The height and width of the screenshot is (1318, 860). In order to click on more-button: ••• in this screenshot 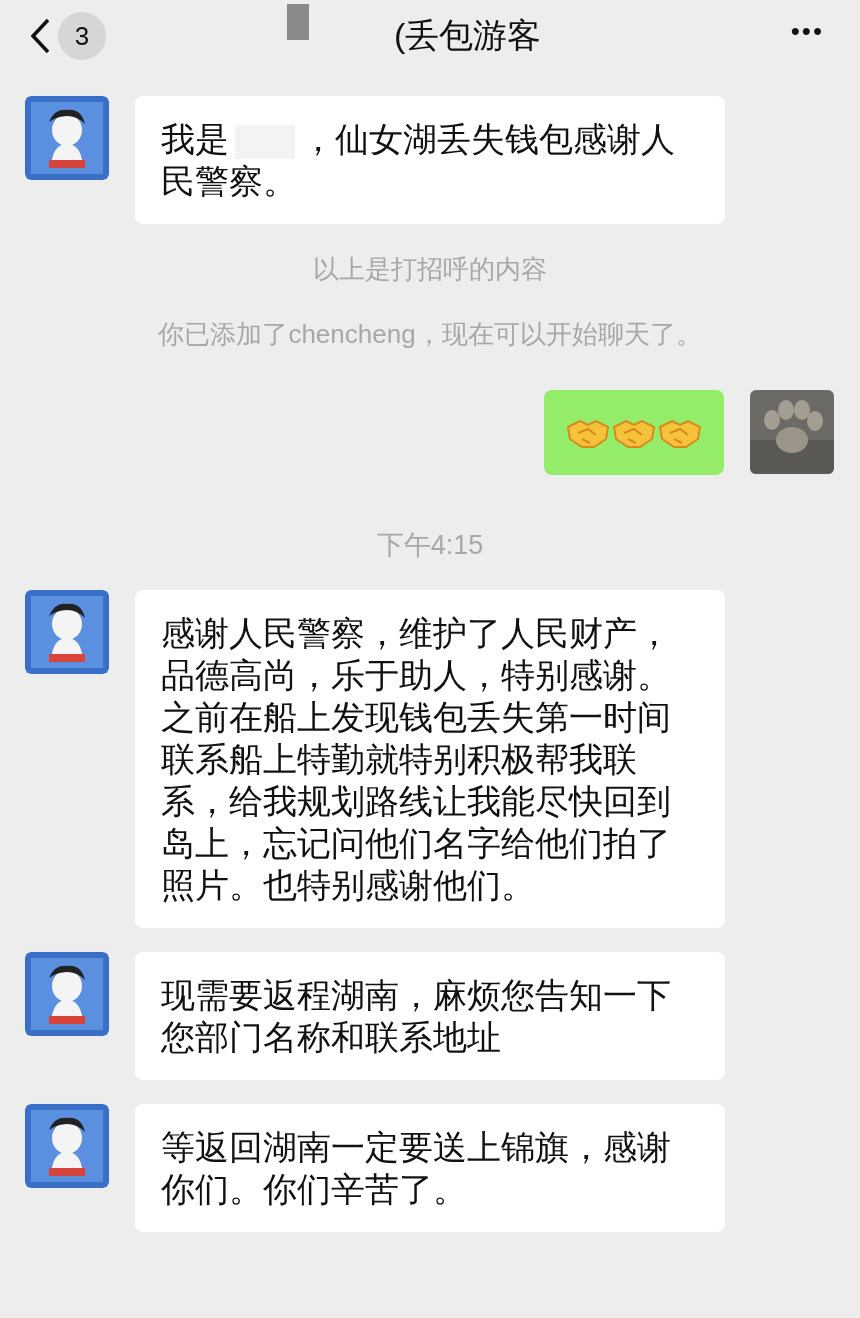, I will do `click(807, 31)`.